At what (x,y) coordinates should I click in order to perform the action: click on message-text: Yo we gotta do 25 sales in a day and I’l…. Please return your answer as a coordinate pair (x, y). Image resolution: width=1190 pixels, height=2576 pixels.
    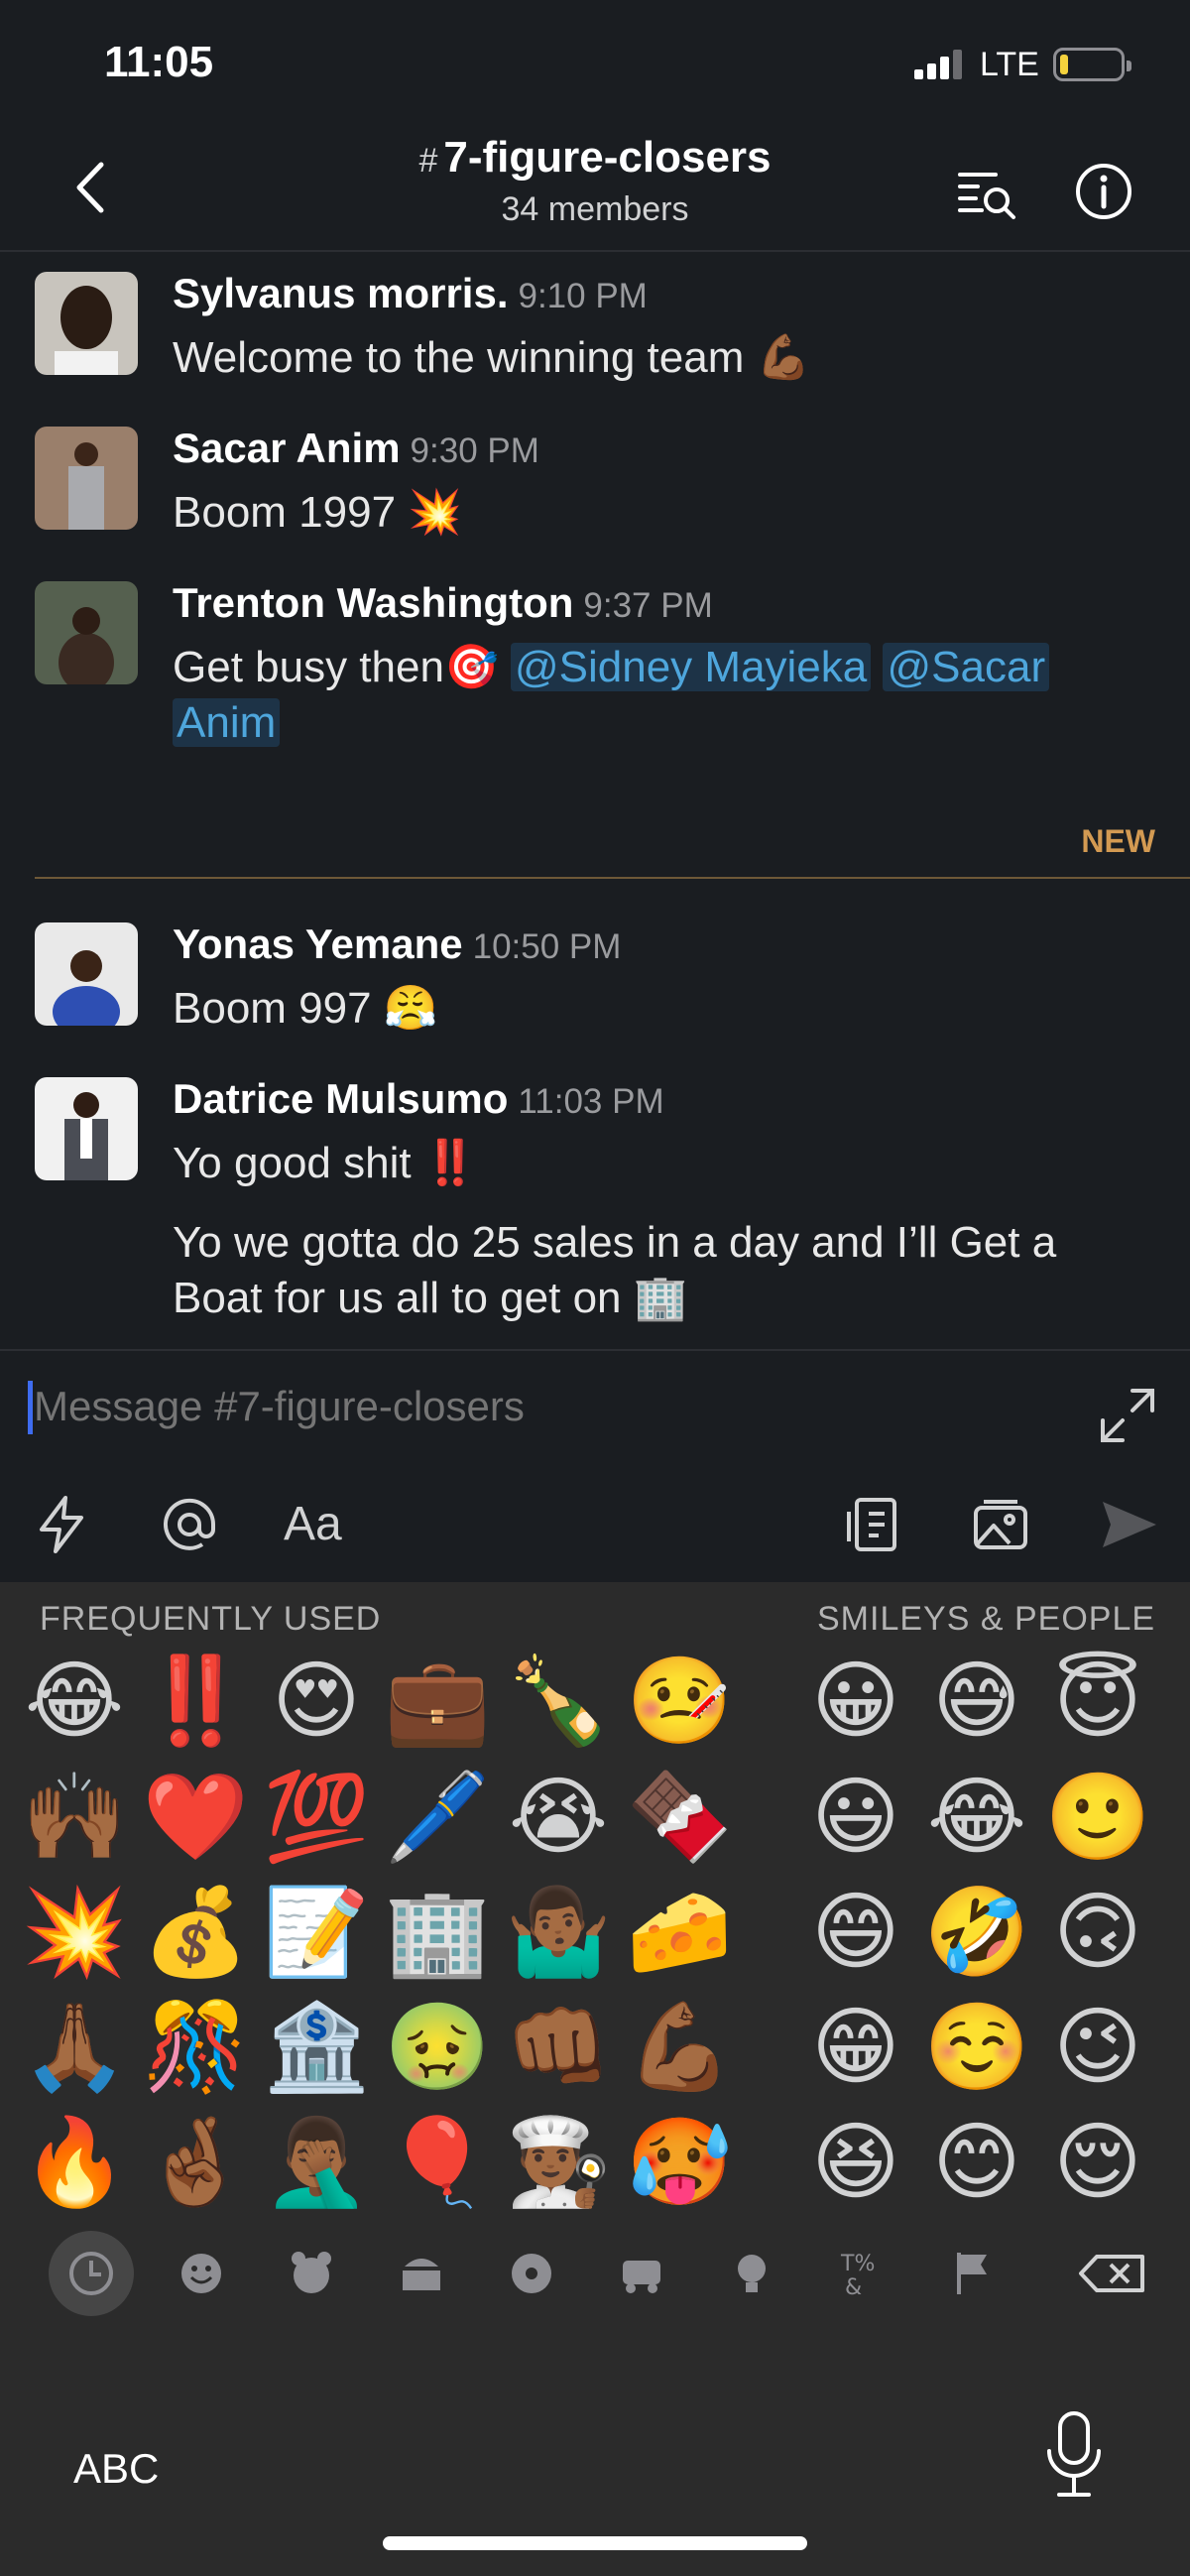
    Looking at the image, I should click on (615, 1242).